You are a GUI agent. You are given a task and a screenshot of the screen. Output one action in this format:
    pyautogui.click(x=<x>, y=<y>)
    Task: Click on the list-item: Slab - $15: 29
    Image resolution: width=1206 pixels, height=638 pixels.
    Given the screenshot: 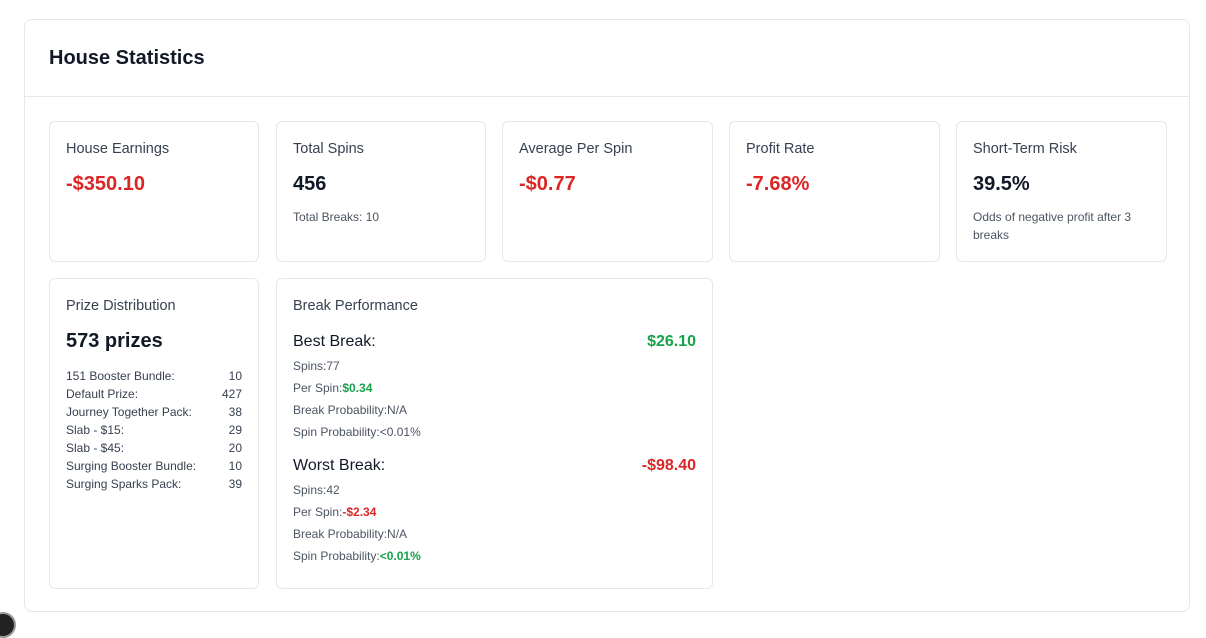 What is the action you would take?
    pyautogui.click(x=154, y=430)
    